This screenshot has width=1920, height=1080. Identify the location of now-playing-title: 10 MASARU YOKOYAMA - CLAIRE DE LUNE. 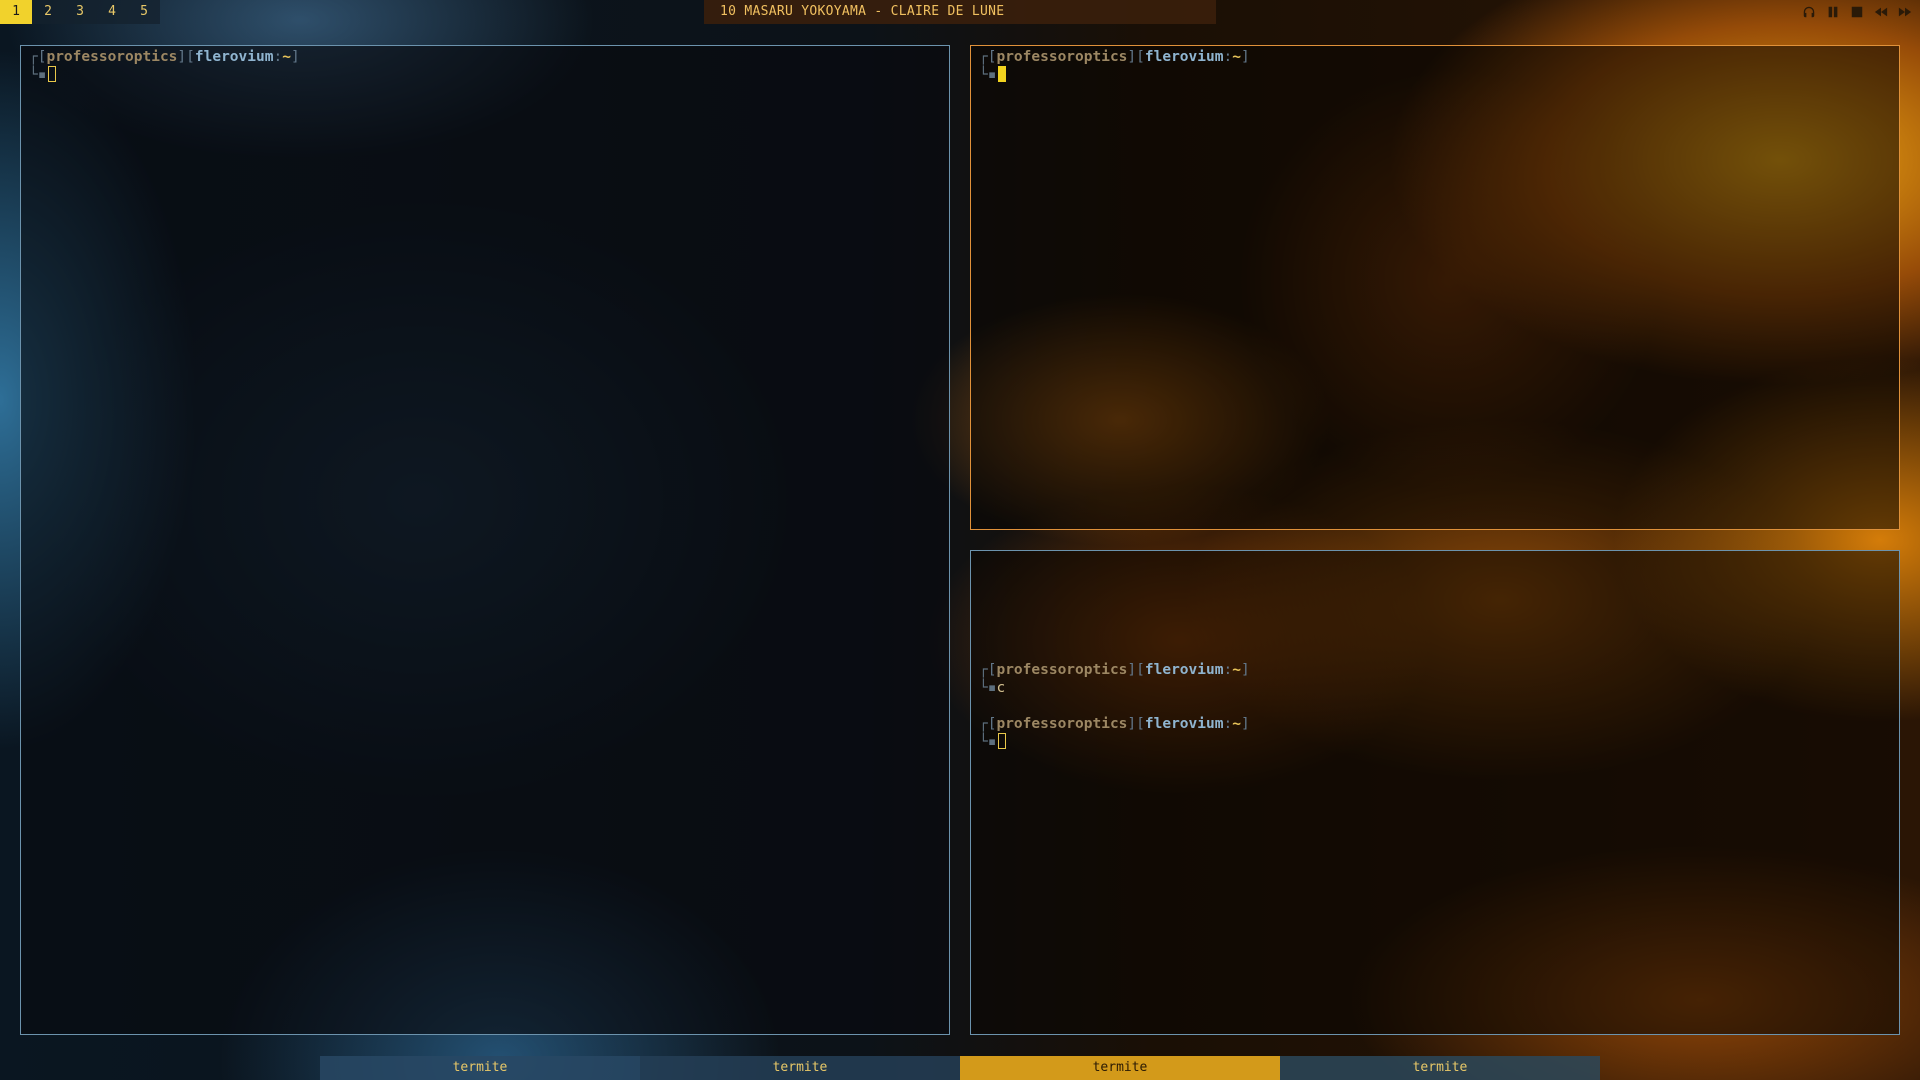
(960, 12).